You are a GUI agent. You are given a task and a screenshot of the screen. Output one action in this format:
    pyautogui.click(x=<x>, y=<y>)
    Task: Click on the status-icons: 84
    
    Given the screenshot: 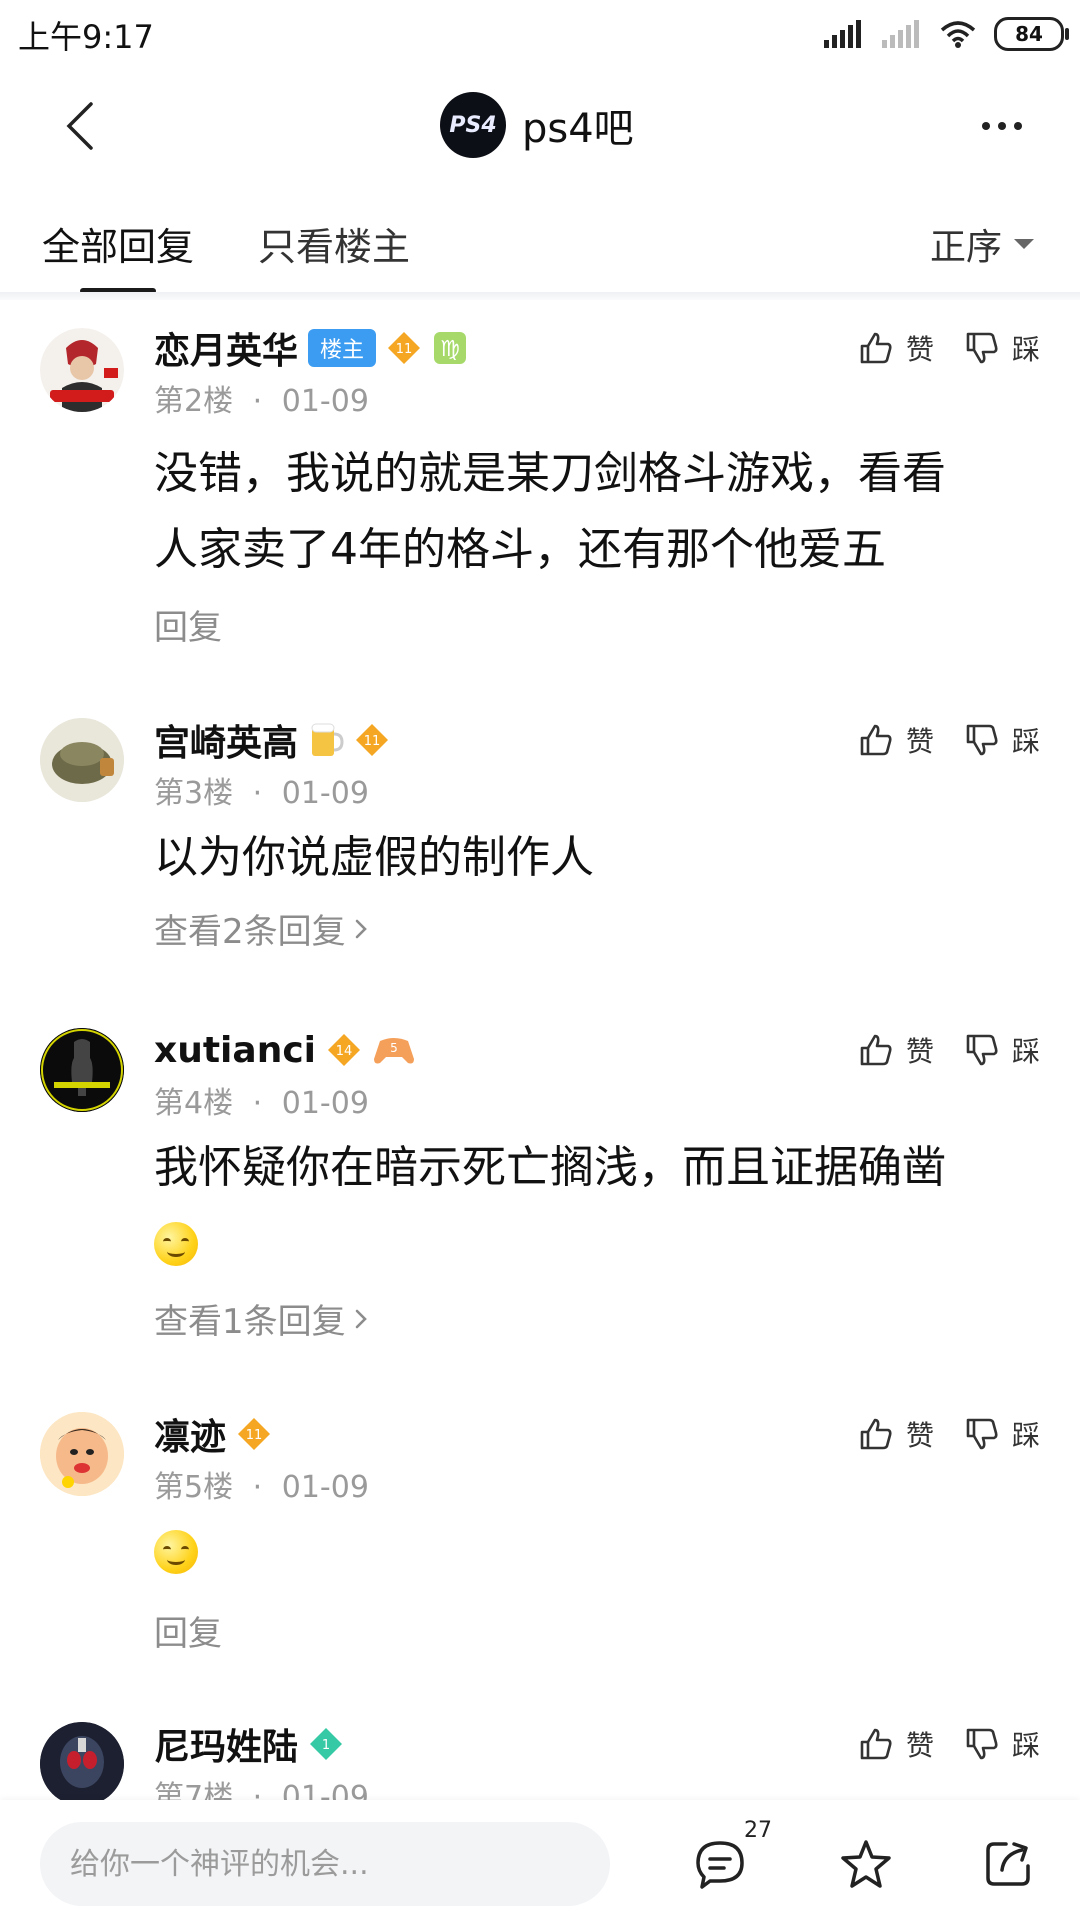 What is the action you would take?
    pyautogui.click(x=946, y=34)
    